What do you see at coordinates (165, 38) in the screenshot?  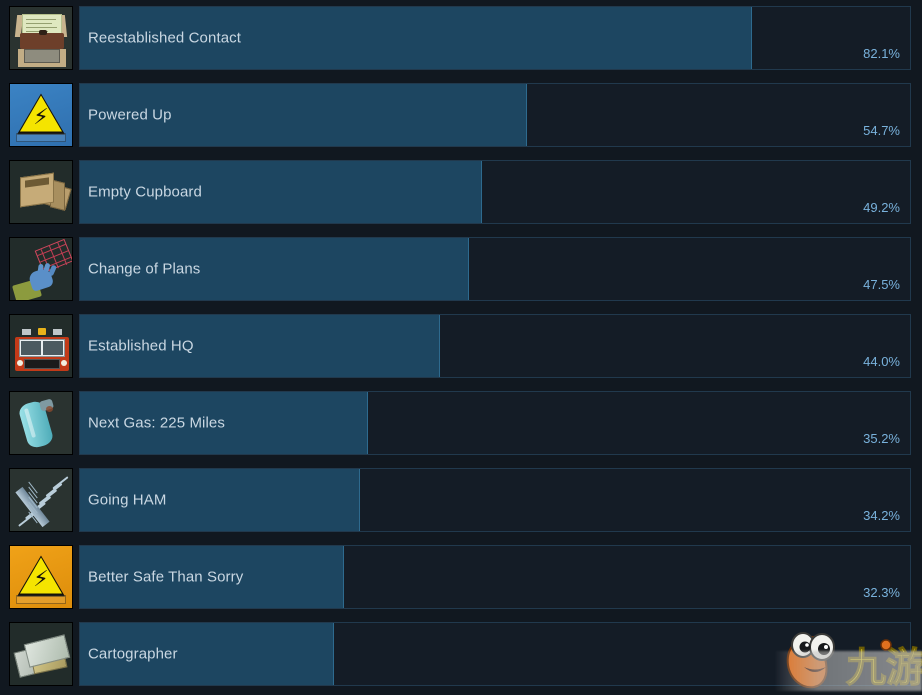 I see `achievement-name: Reestablished Contact` at bounding box center [165, 38].